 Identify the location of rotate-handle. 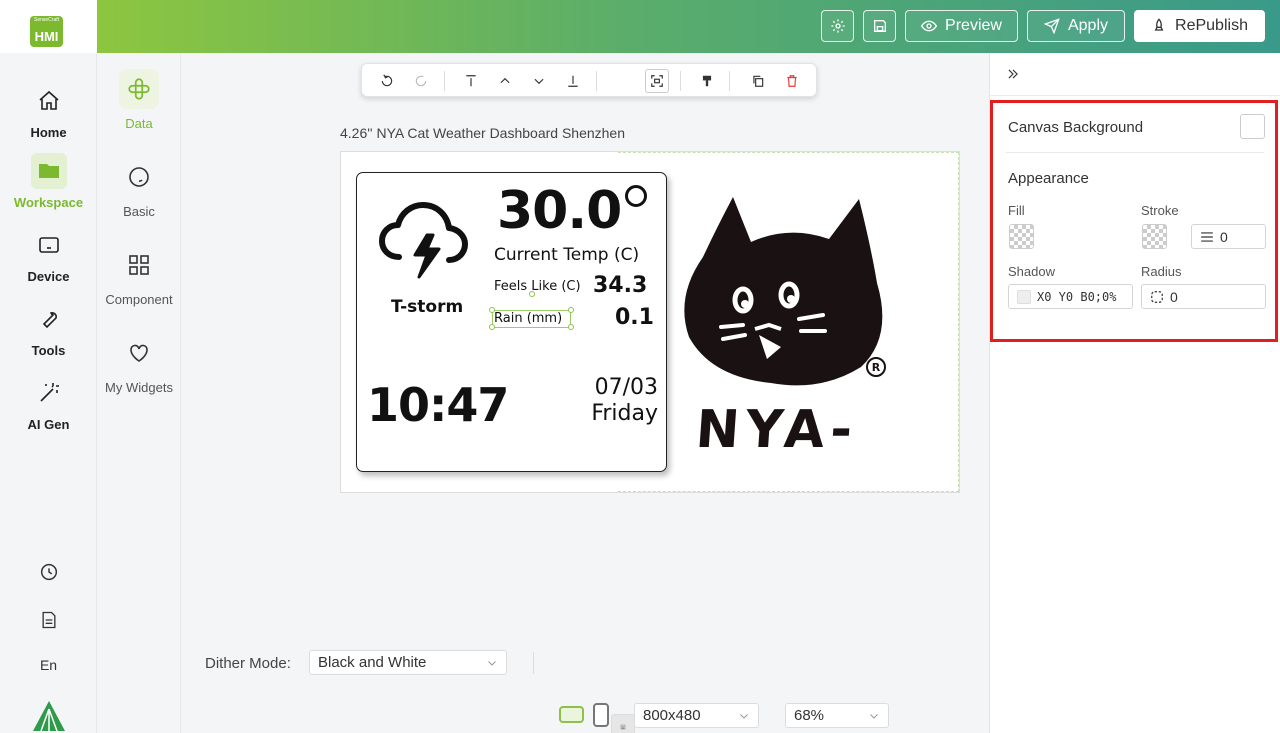
(532, 294).